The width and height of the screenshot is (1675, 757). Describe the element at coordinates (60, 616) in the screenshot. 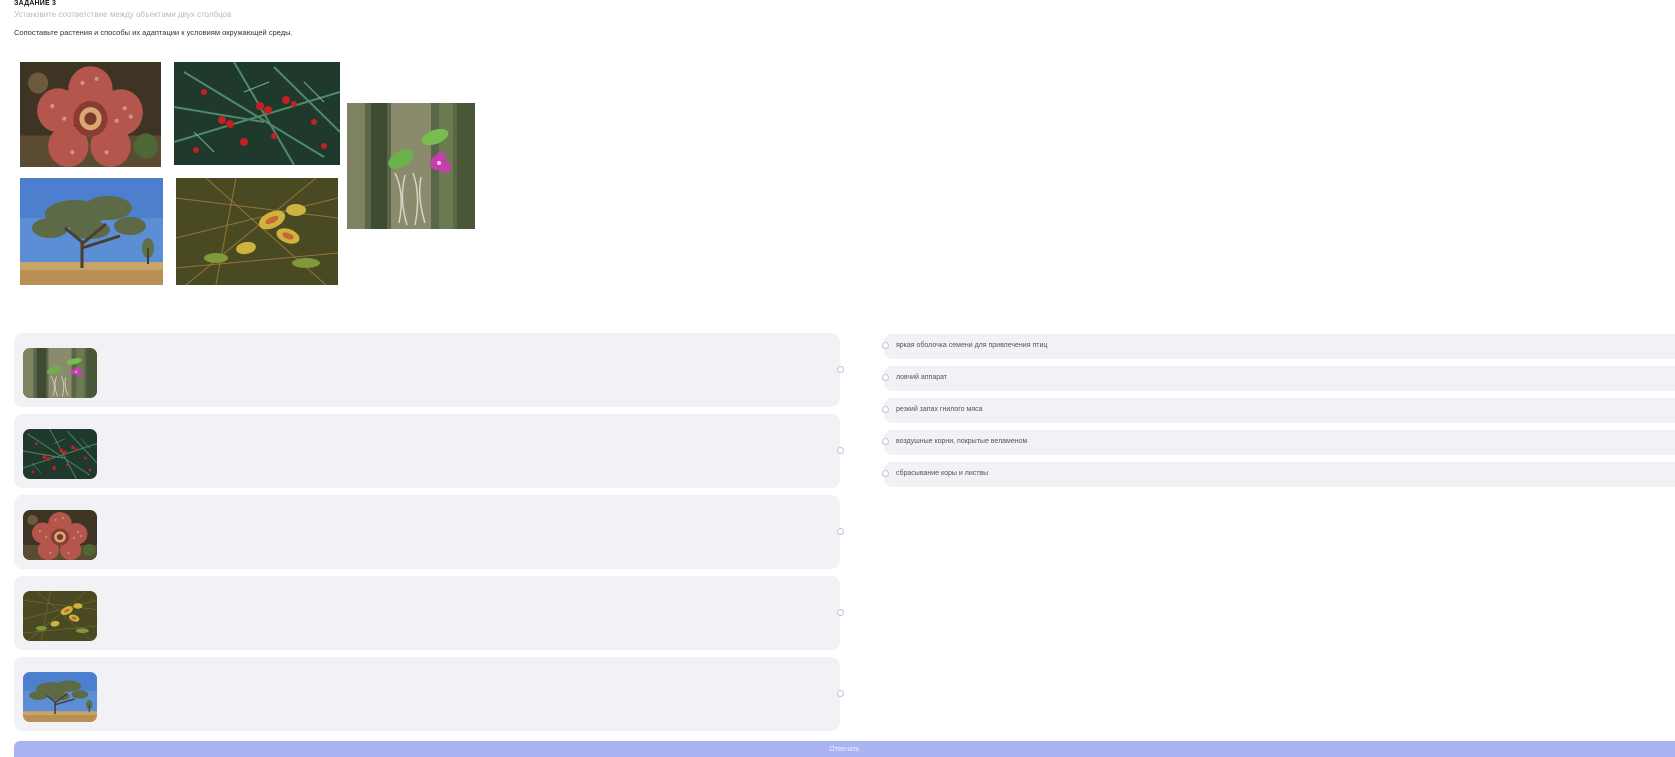

I see `flytrap-thumbnail` at that location.